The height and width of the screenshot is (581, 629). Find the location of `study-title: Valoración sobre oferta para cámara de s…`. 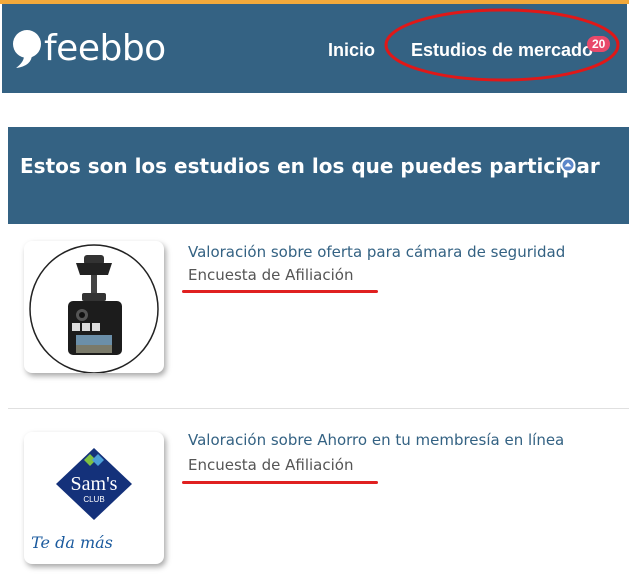

study-title: Valoración sobre oferta para cámara de s… is located at coordinates (376, 252).